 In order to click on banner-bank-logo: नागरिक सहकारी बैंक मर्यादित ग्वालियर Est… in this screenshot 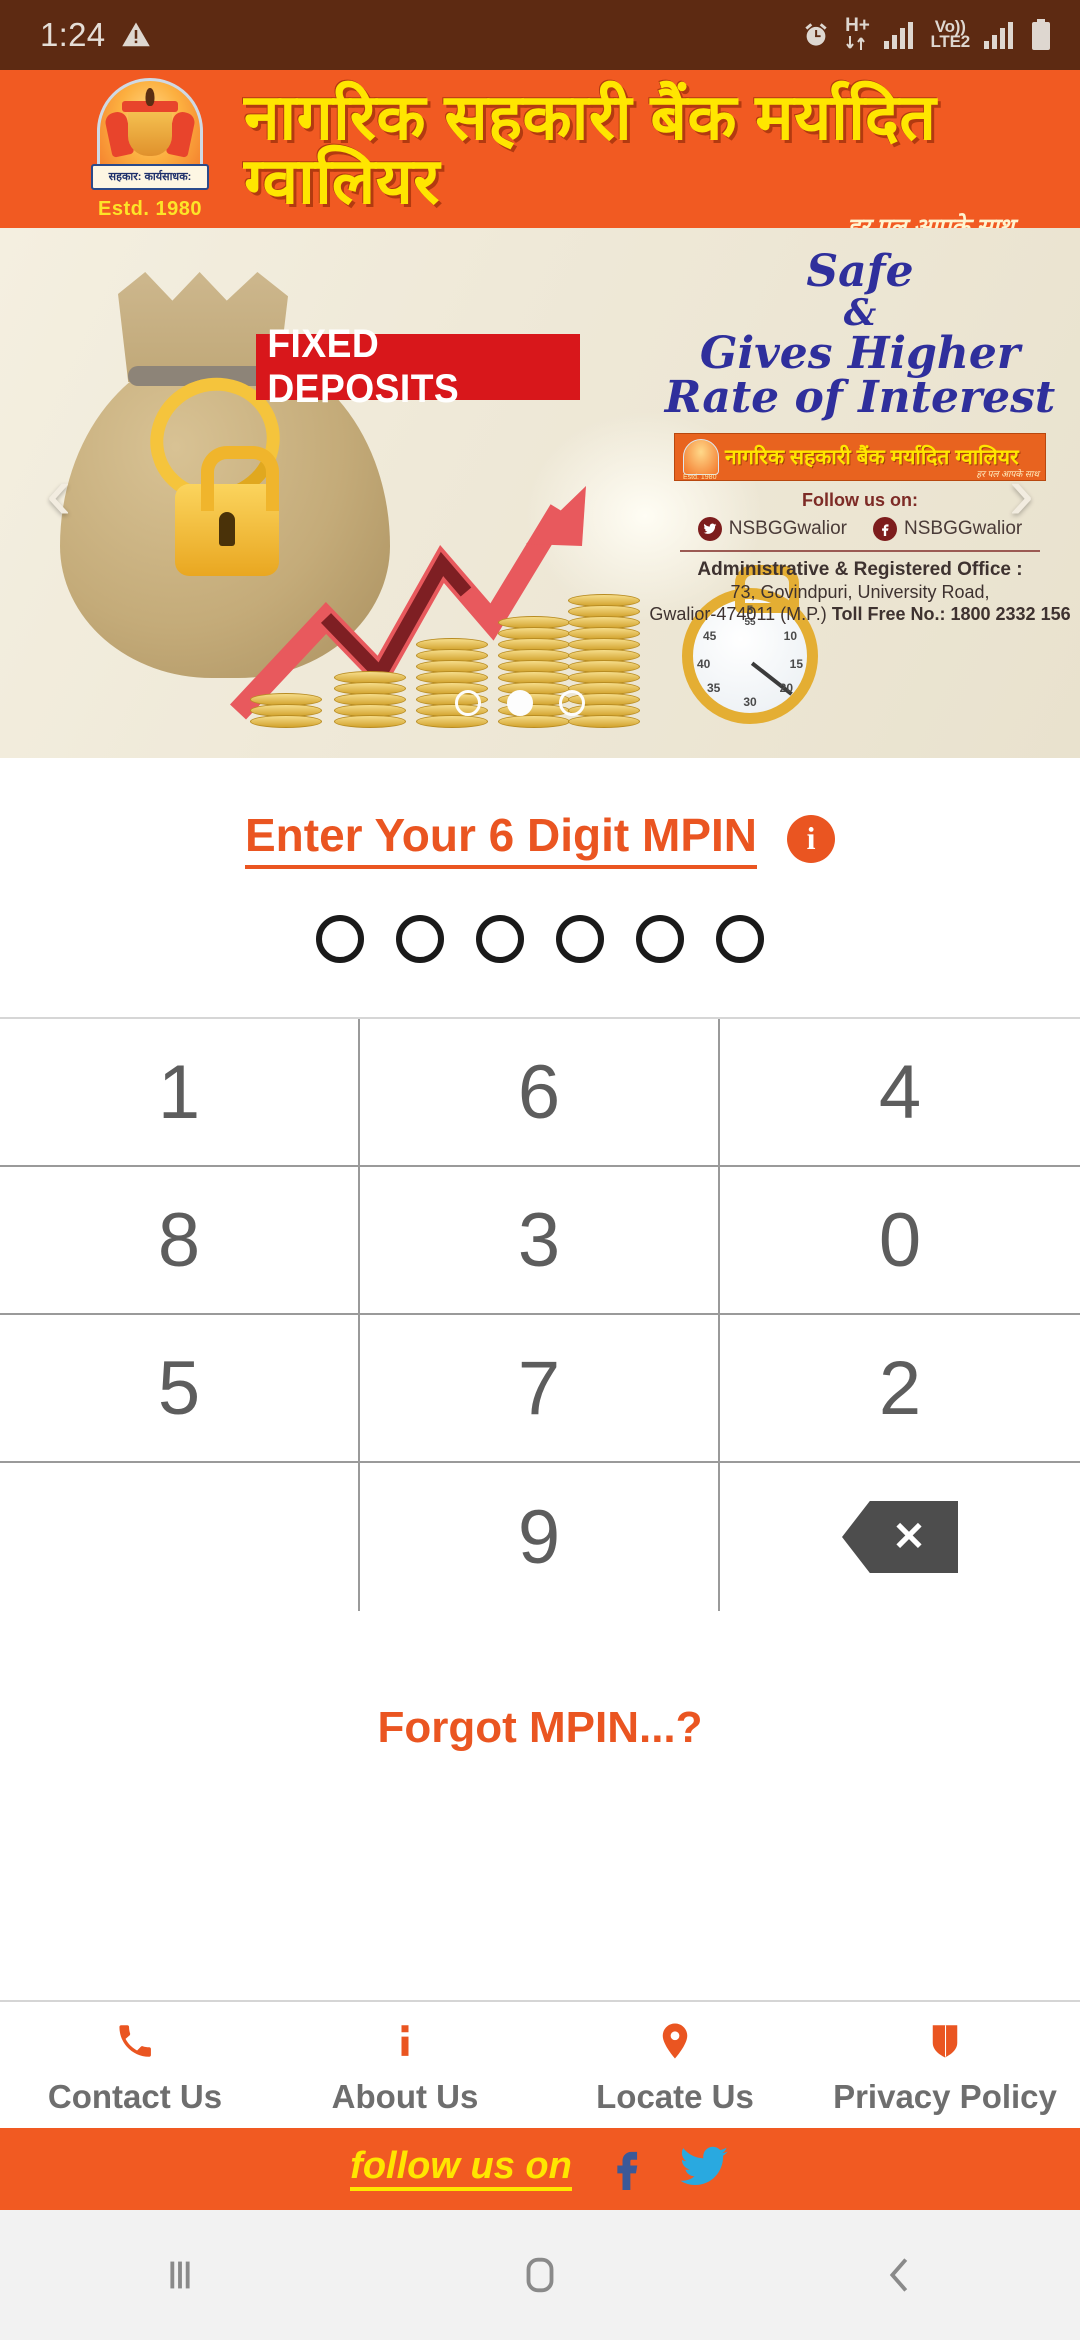, I will do `click(860, 457)`.